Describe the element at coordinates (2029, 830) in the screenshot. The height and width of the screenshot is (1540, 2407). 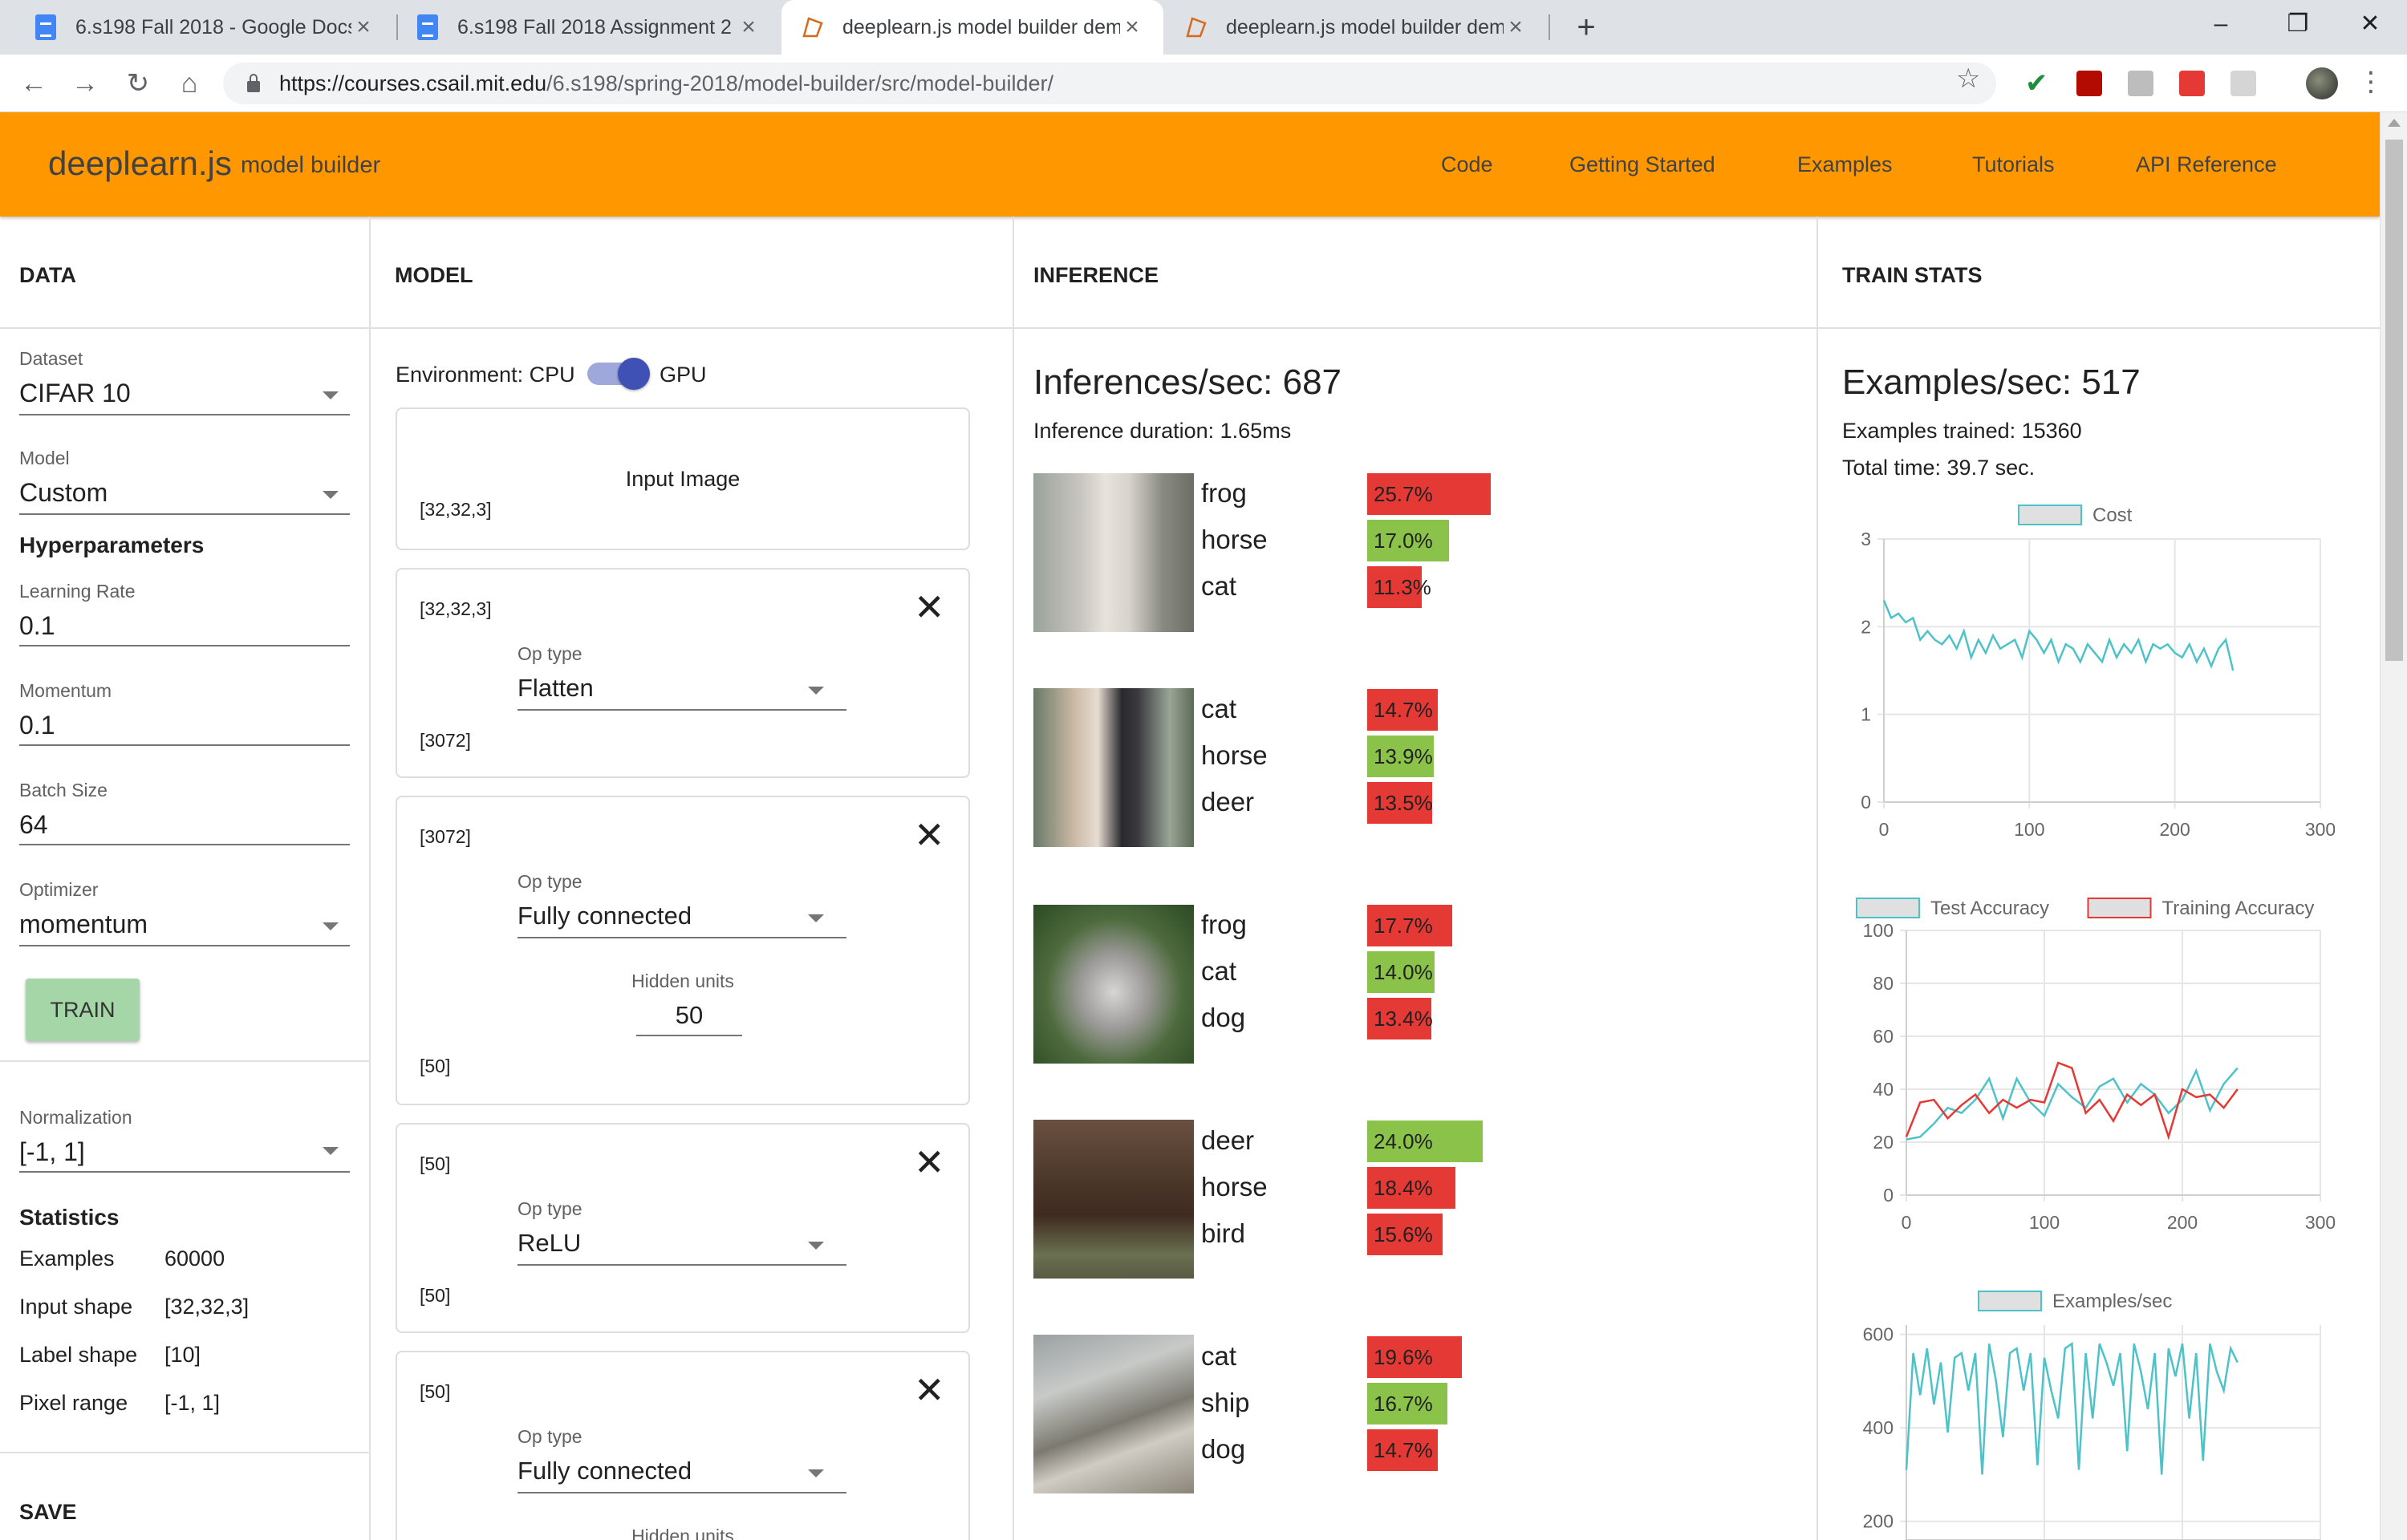
I see `x-tick-label: 100` at that location.